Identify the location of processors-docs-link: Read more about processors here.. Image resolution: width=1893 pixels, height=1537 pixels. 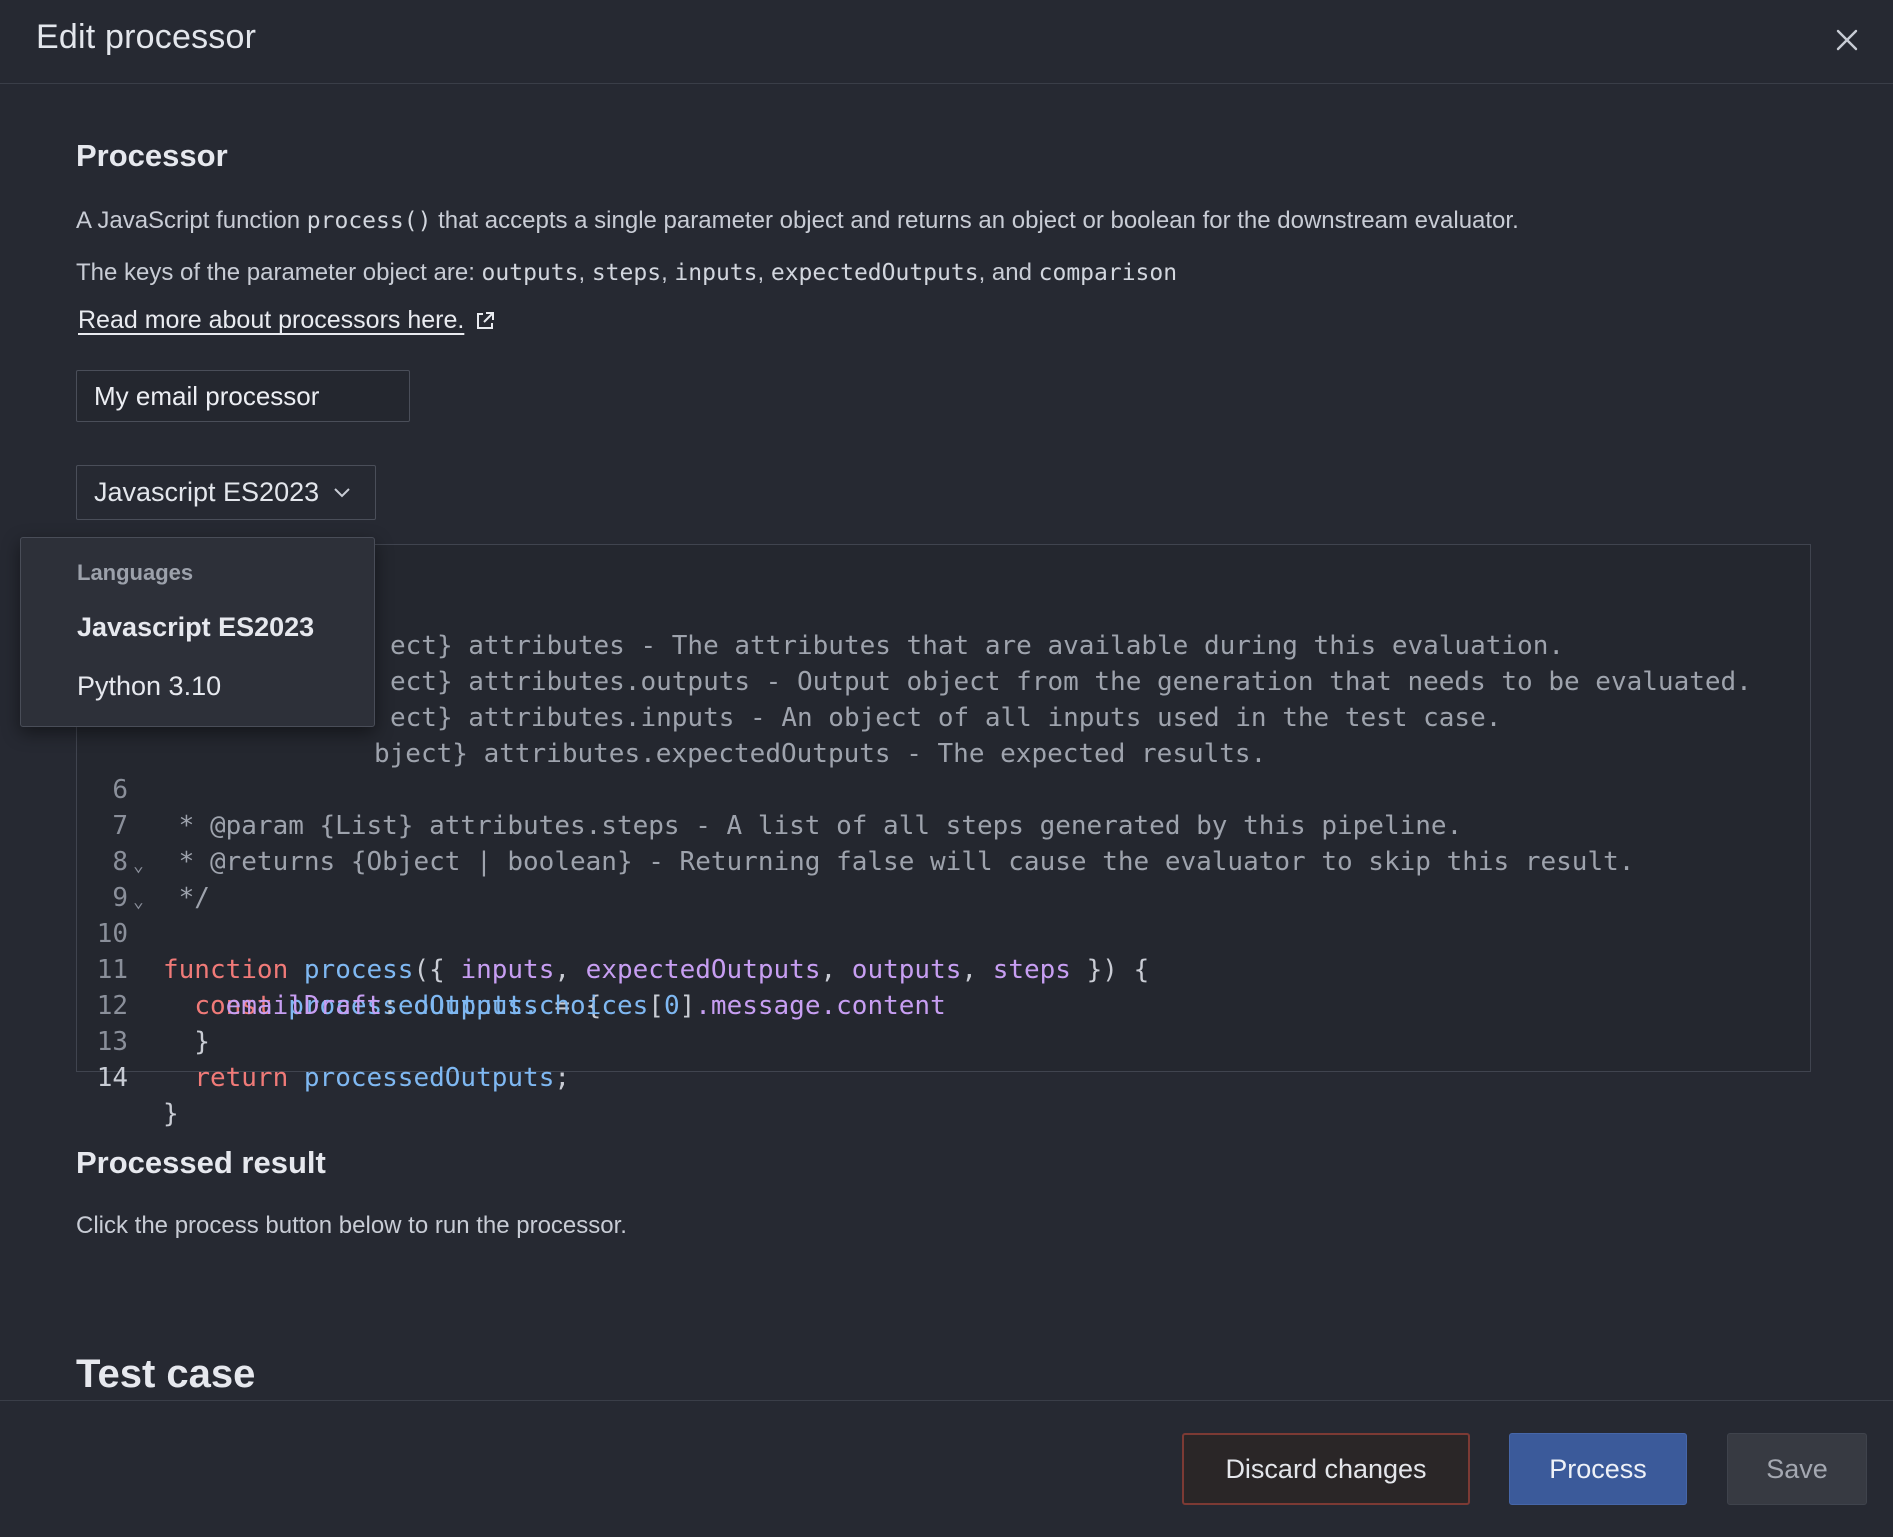
(287, 320).